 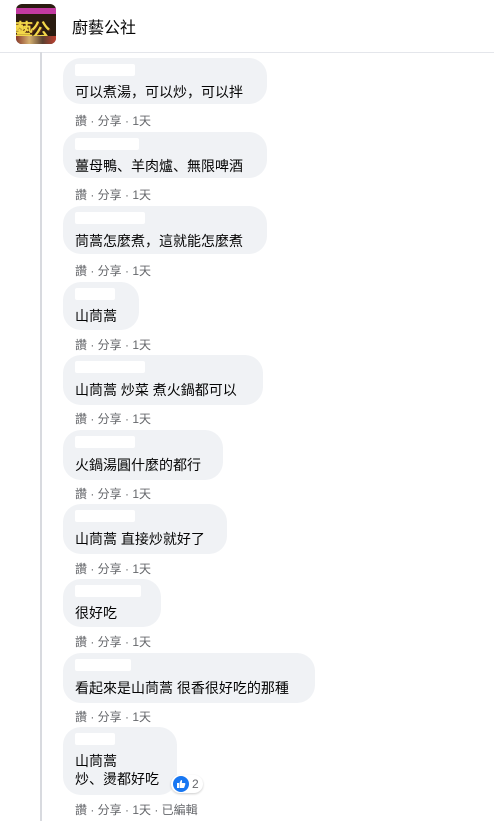 What do you see at coordinates (138, 465) in the screenshot?
I see `comment-text: 火鍋湯圓什麼的都行` at bounding box center [138, 465].